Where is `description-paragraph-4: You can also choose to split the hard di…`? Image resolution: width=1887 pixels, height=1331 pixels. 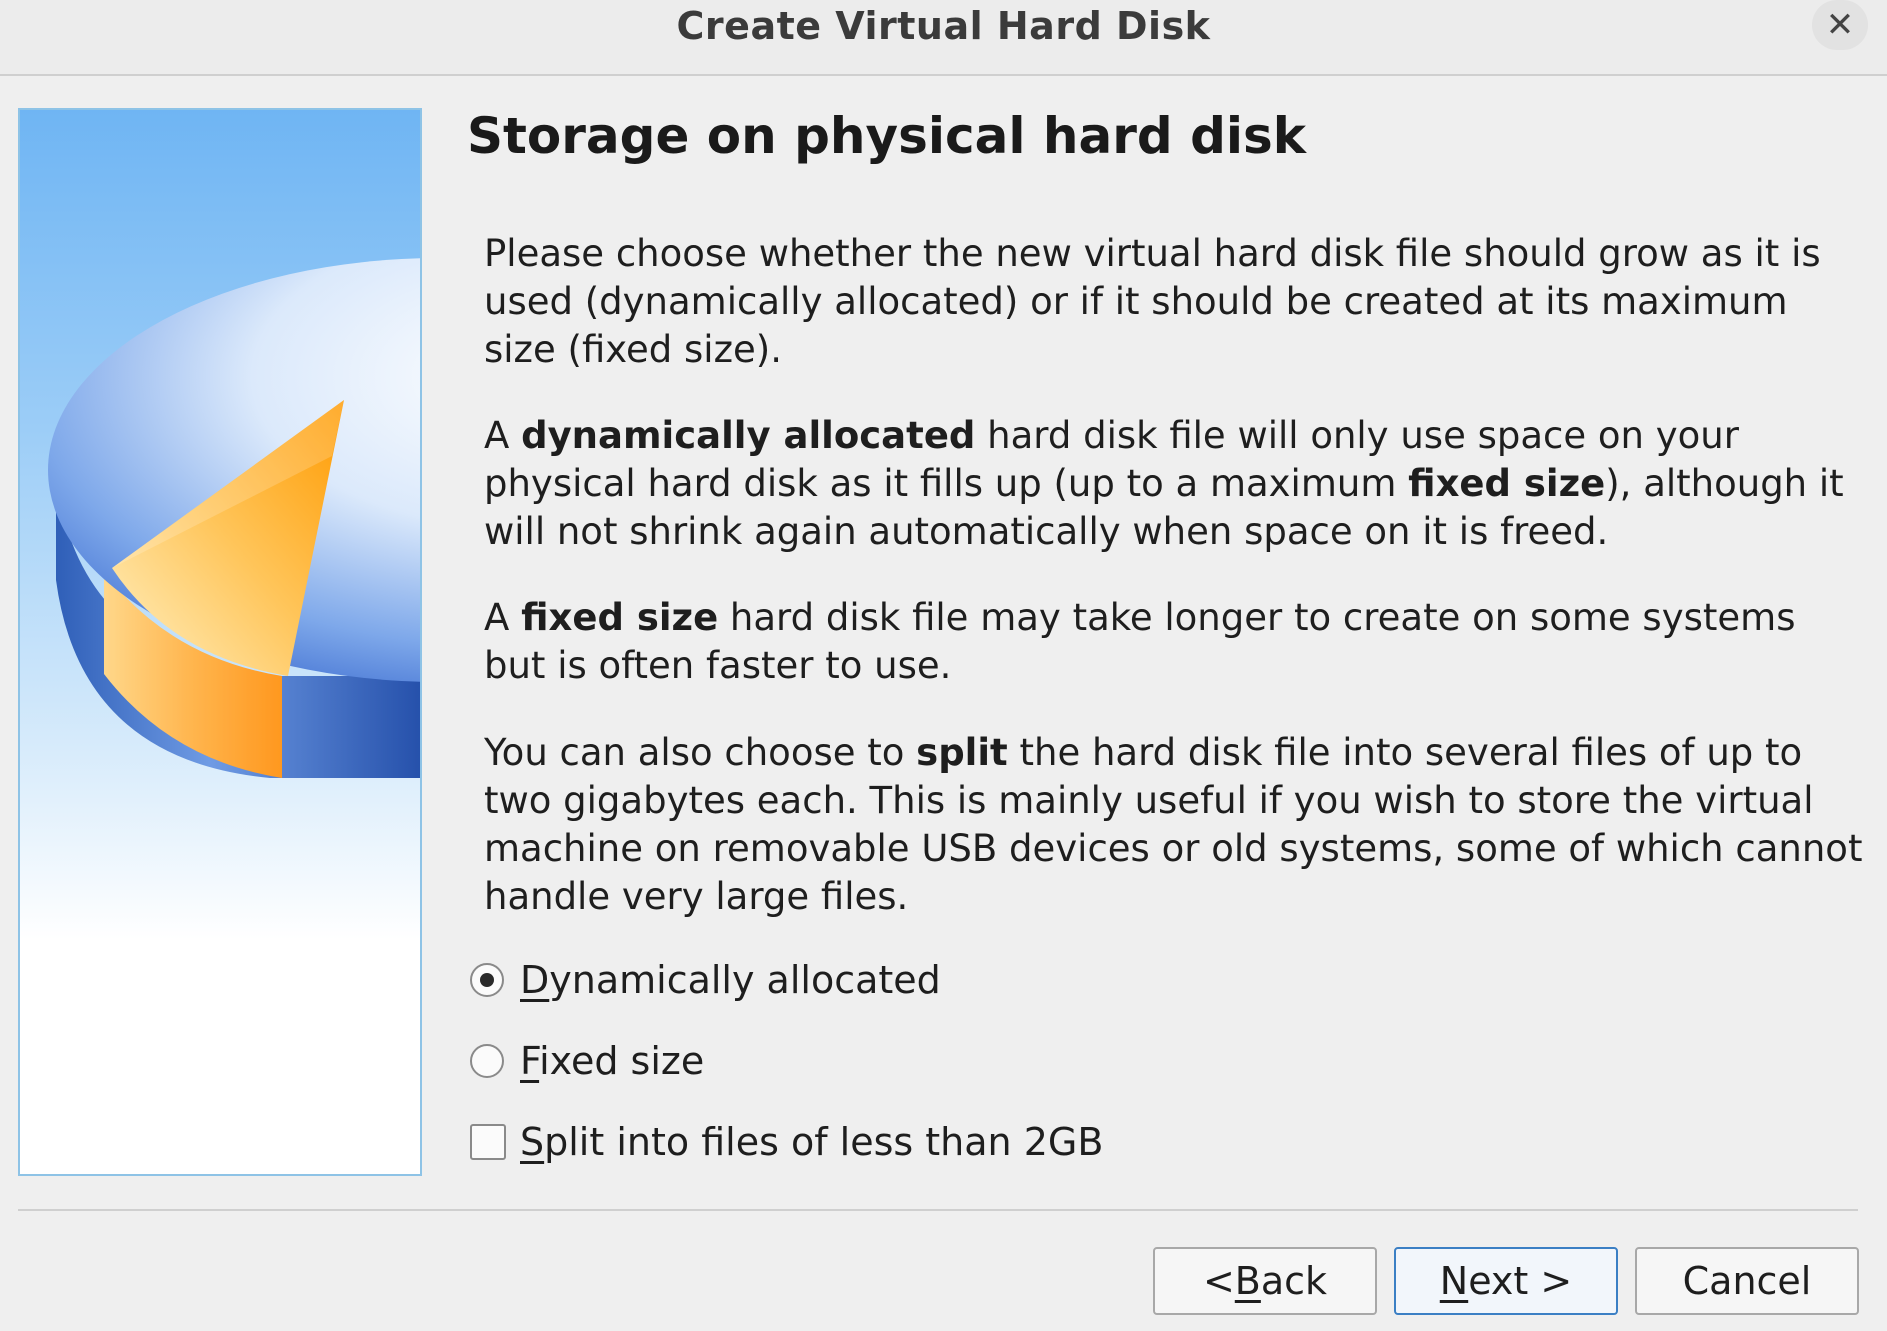 description-paragraph-4: You can also choose to split the hard di… is located at coordinates (1174, 825).